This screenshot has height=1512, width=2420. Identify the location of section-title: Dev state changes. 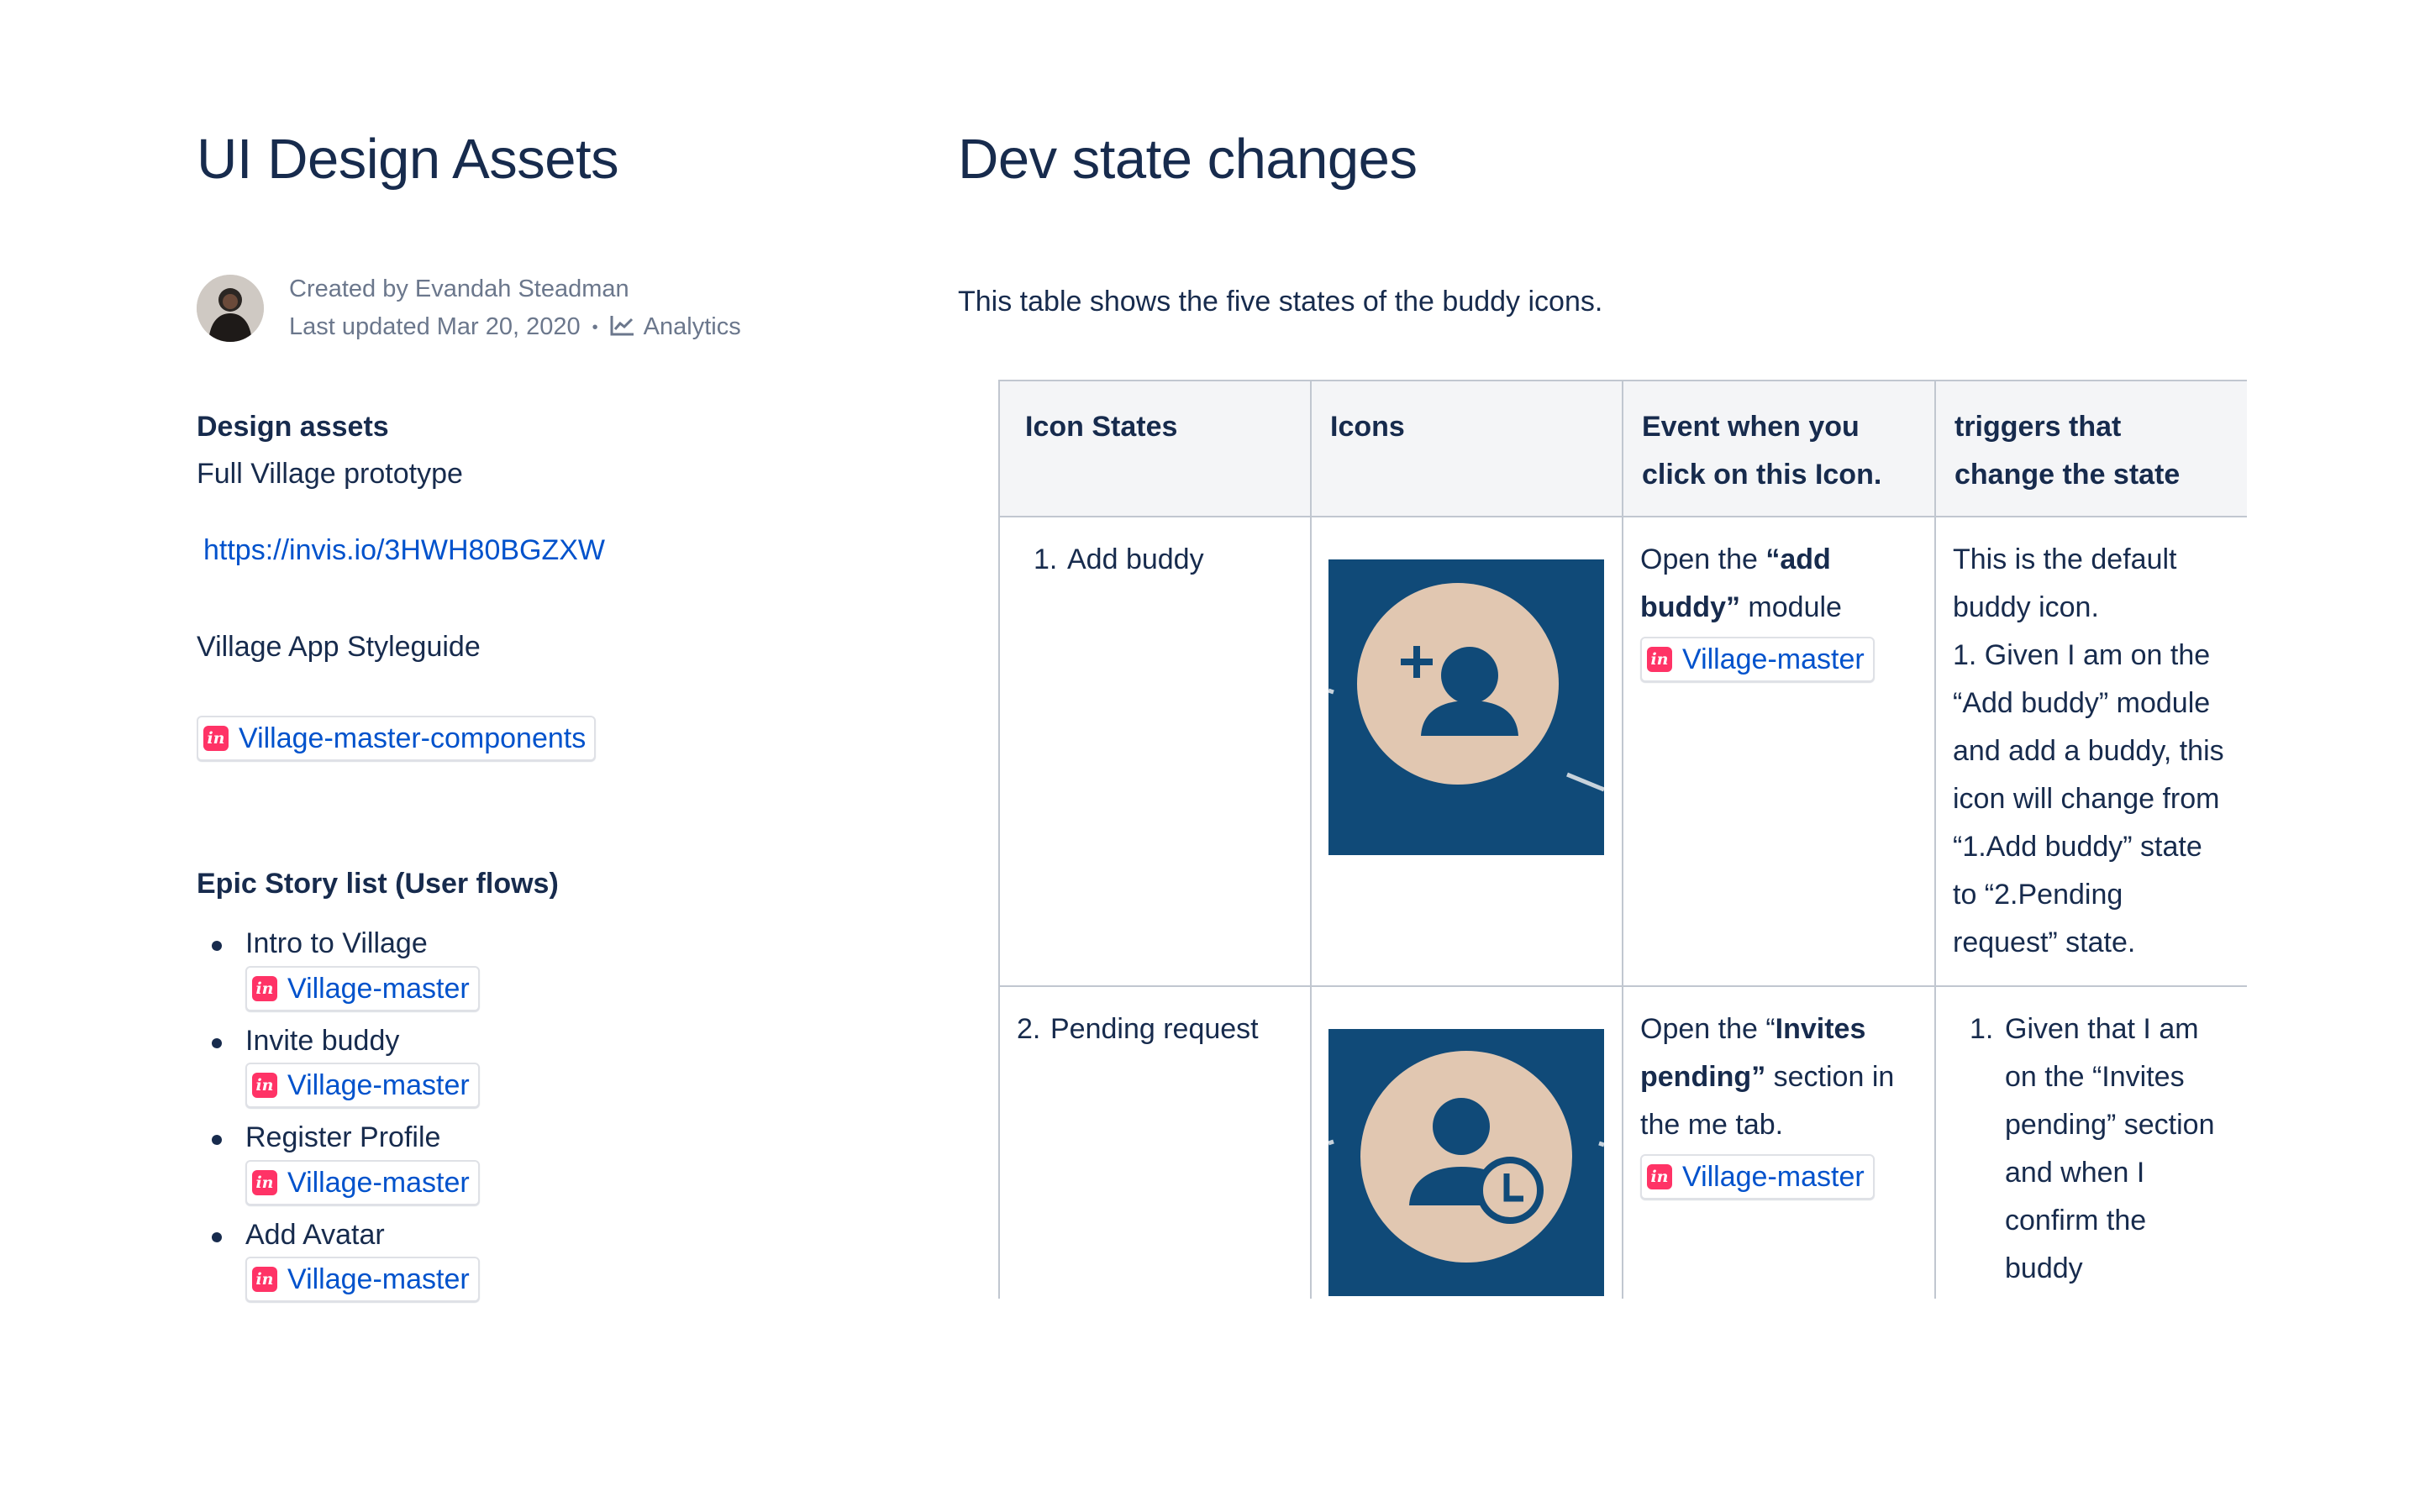
(1188, 159).